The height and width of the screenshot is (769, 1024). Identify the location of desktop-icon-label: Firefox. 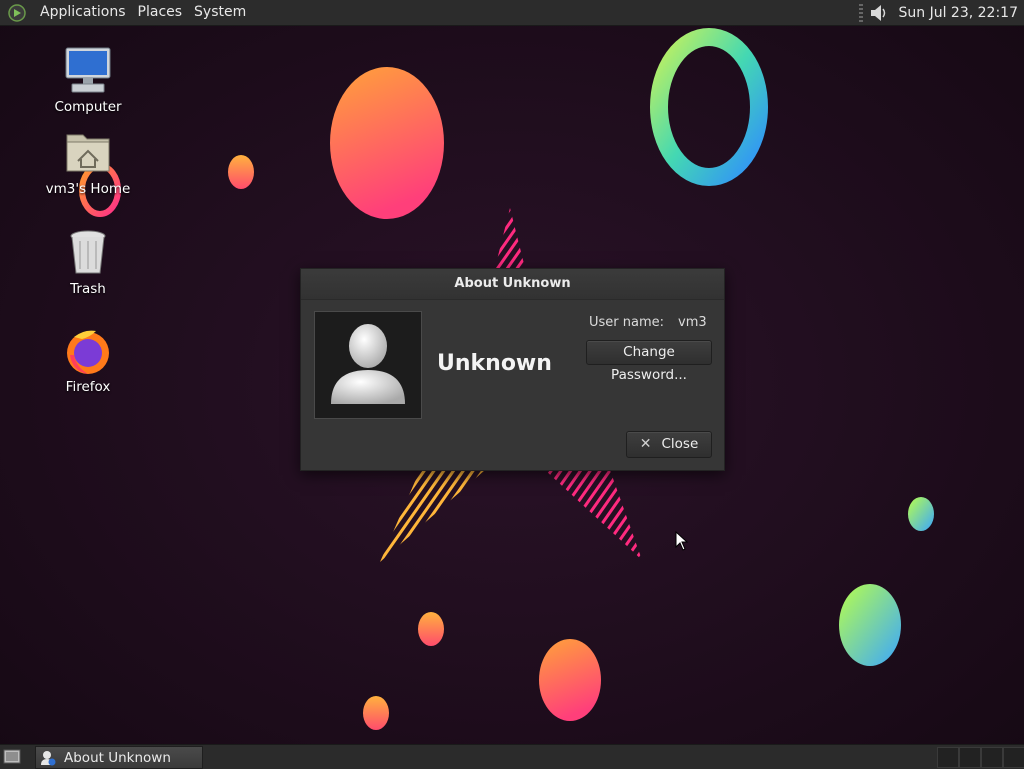
(88, 387).